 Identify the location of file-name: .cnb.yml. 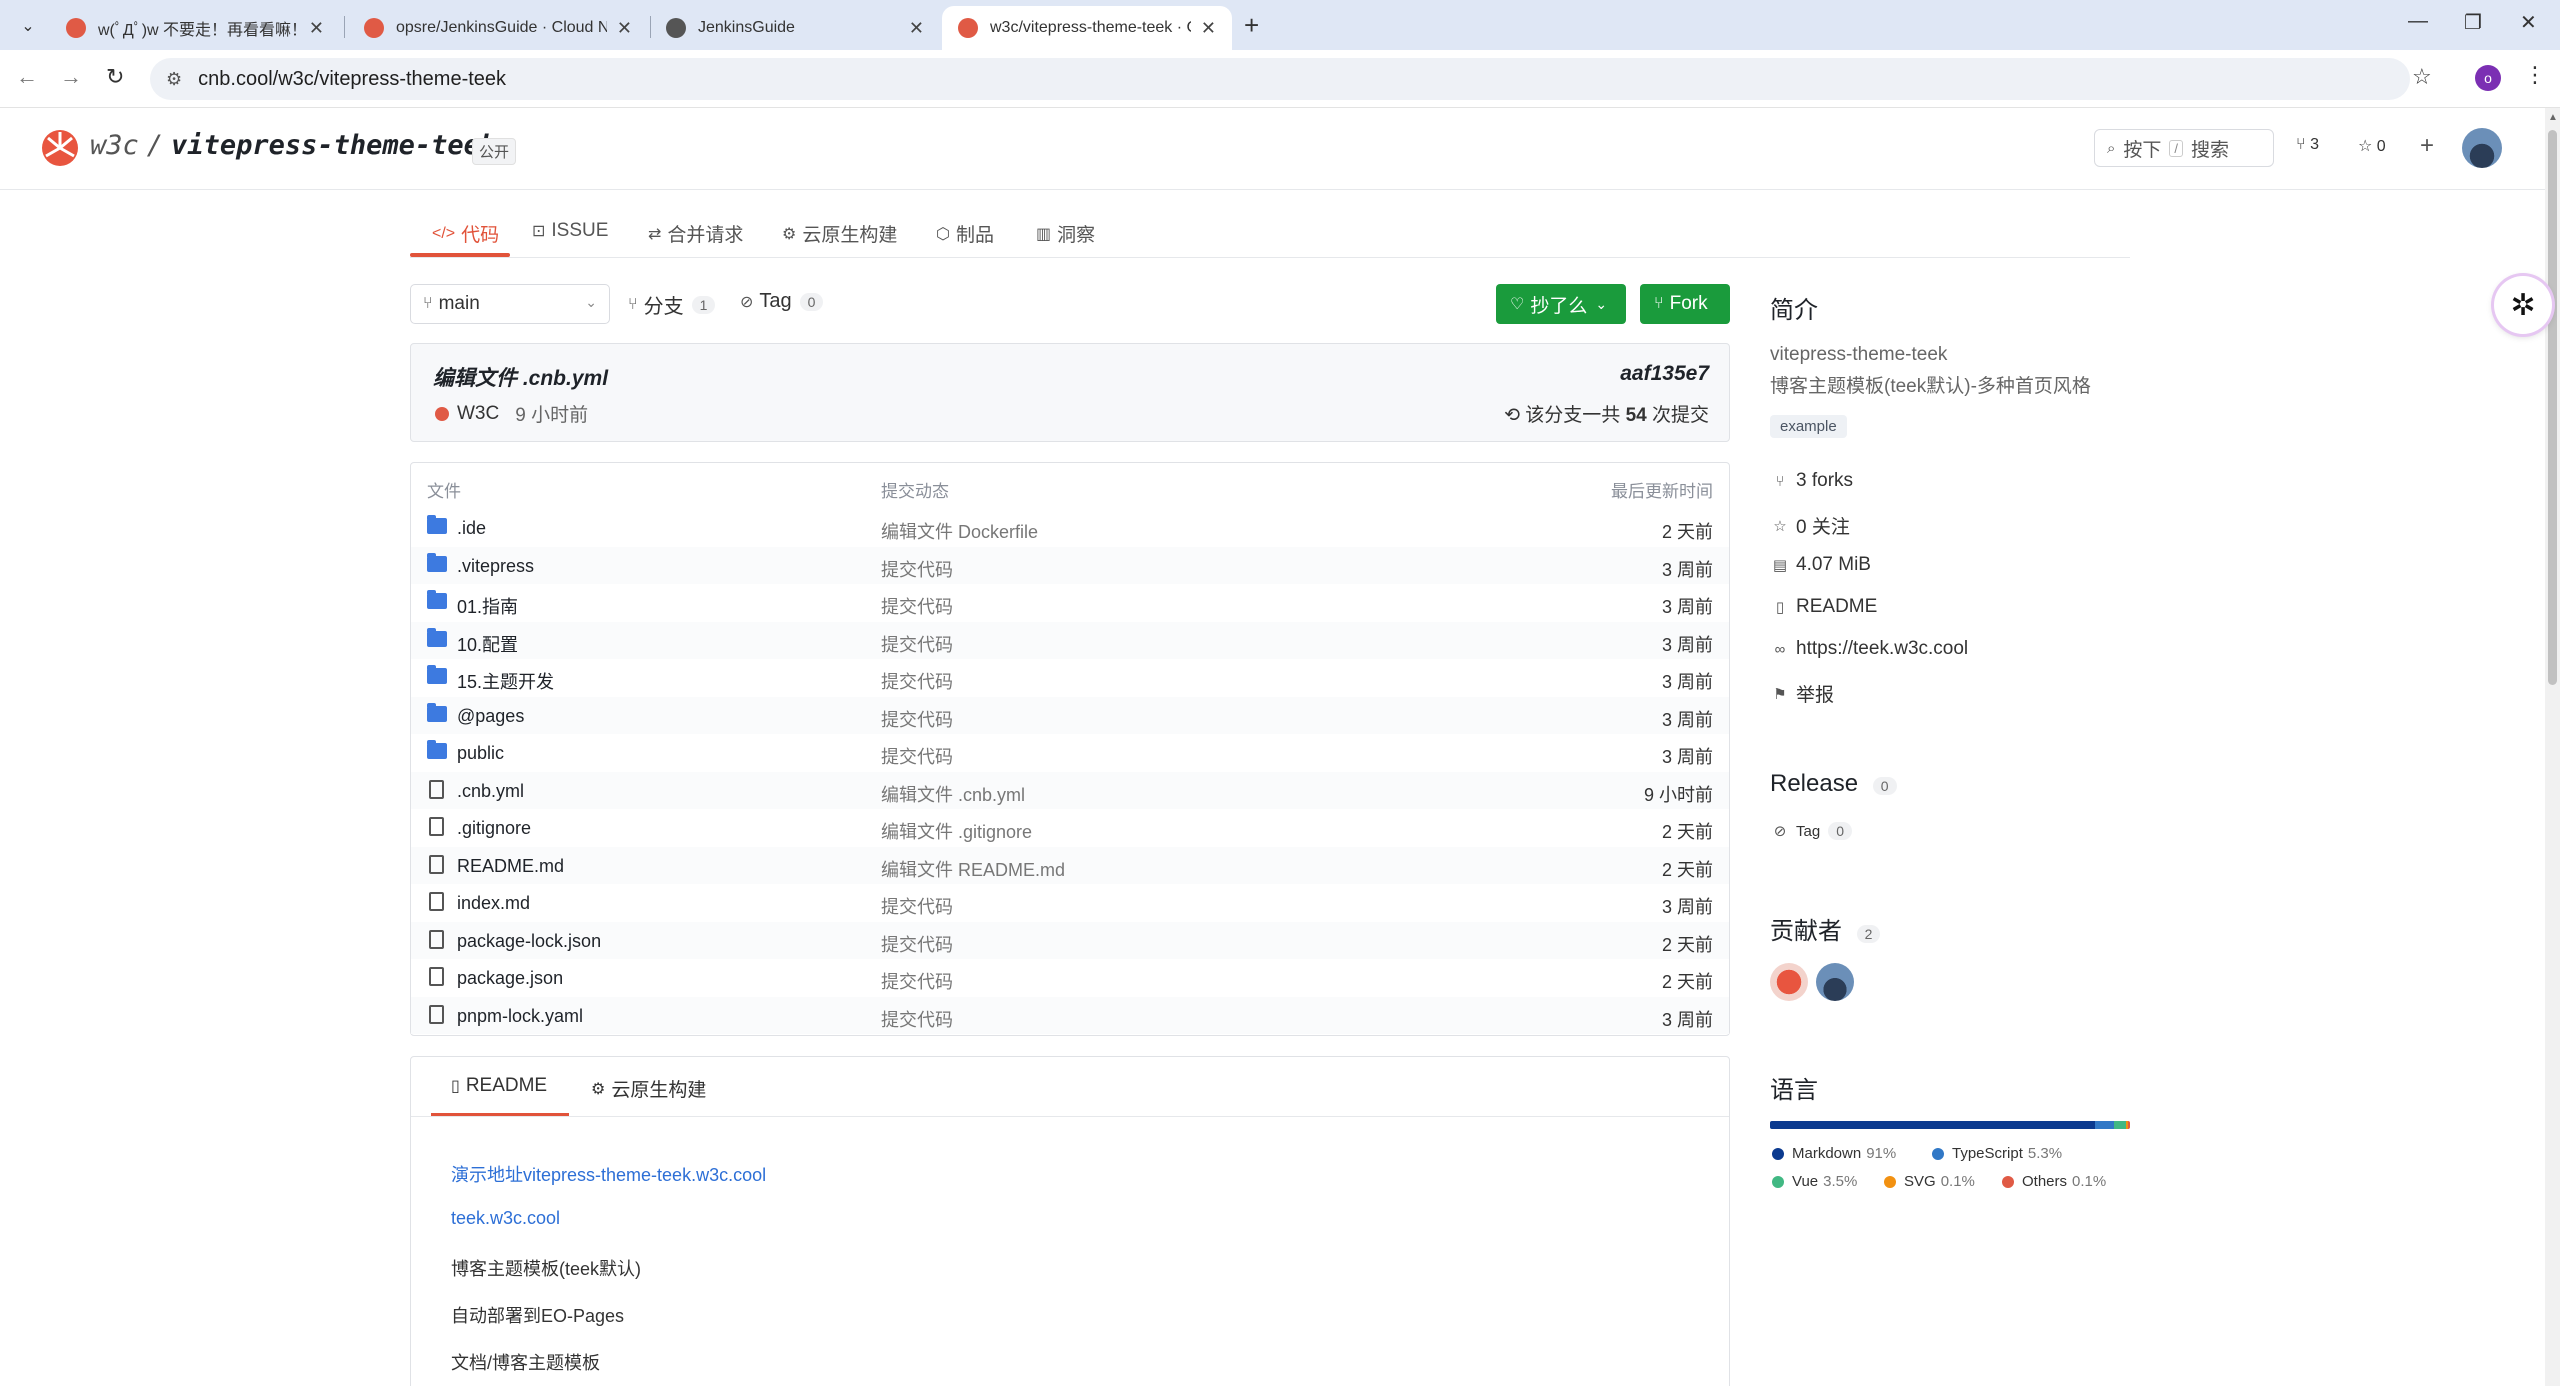
(490, 791).